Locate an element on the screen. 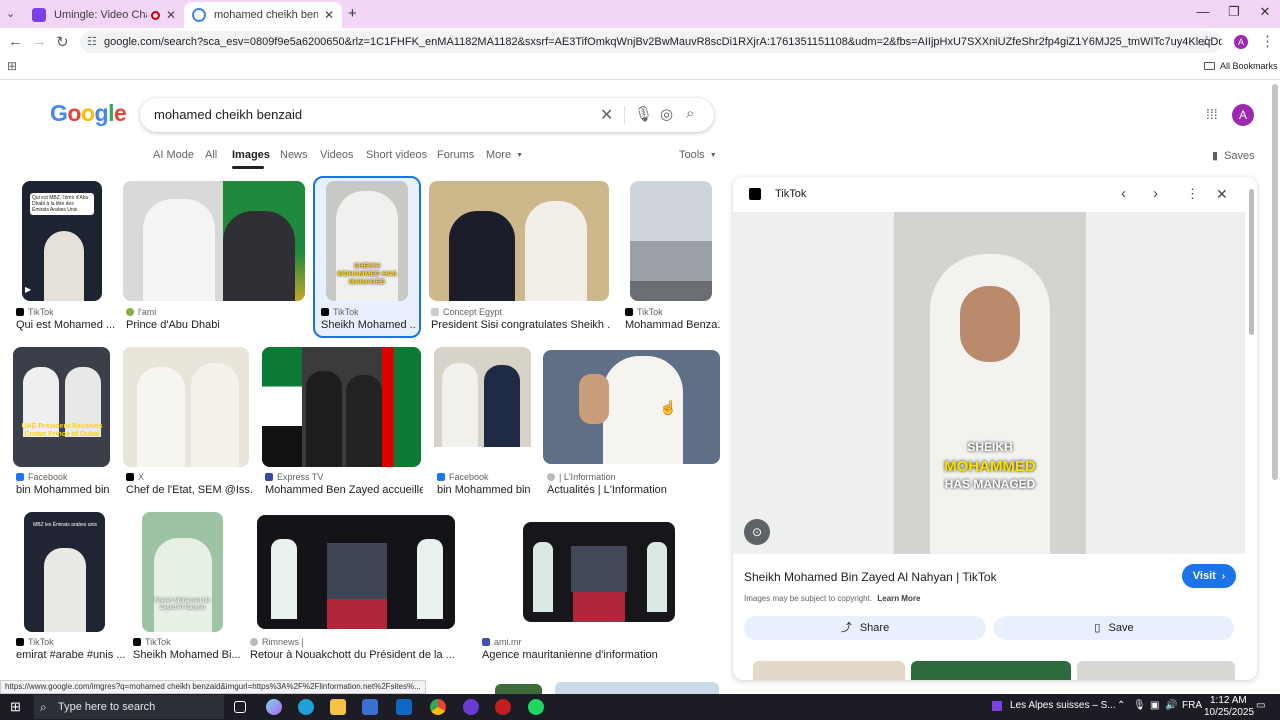  tab-images: Images is located at coordinates (251, 155).